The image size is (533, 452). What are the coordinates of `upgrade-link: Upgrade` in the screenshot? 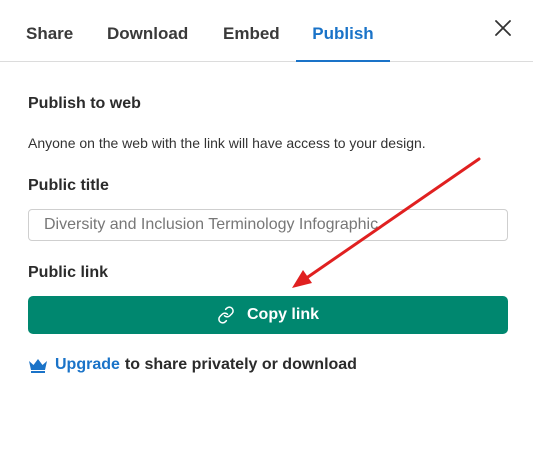 It's located at (87, 365).